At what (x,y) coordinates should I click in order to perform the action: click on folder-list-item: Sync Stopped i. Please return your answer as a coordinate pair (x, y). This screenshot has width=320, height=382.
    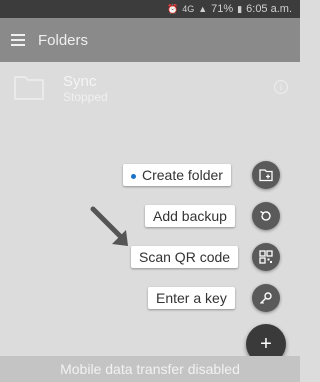
    Looking at the image, I should click on (150, 90).